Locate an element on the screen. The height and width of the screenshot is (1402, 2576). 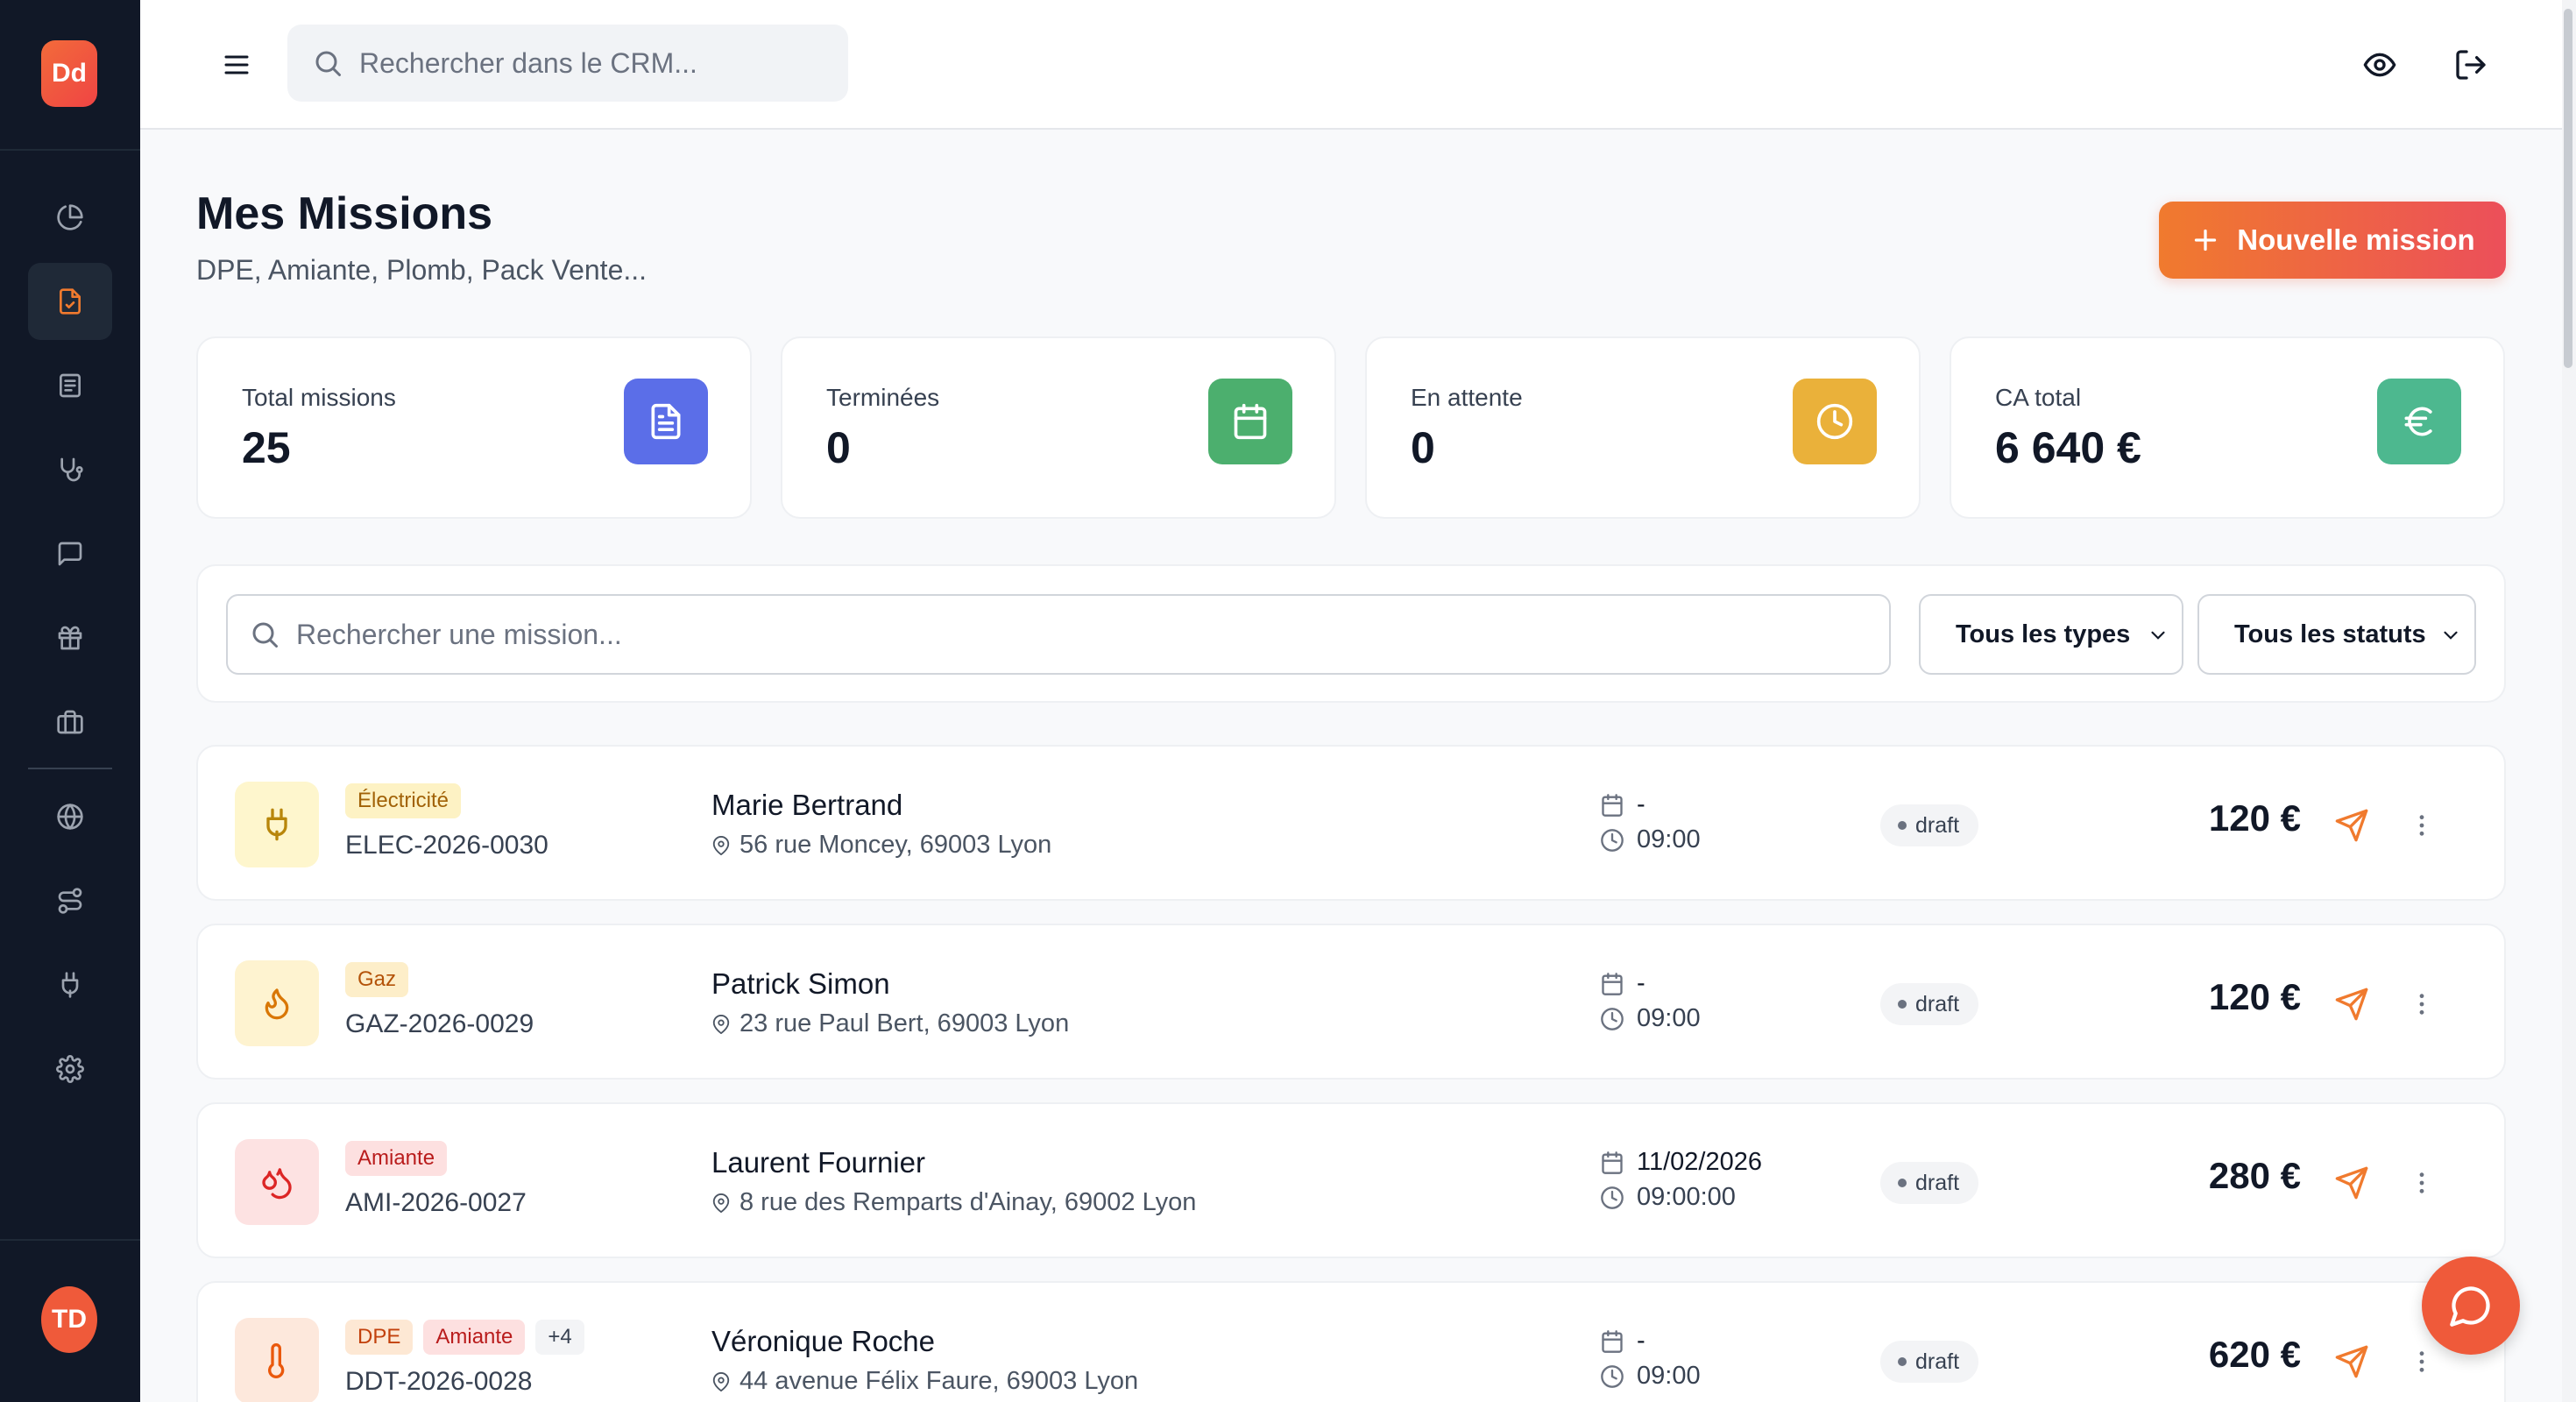
mission-date-text: - is located at coordinates (1641, 1341).